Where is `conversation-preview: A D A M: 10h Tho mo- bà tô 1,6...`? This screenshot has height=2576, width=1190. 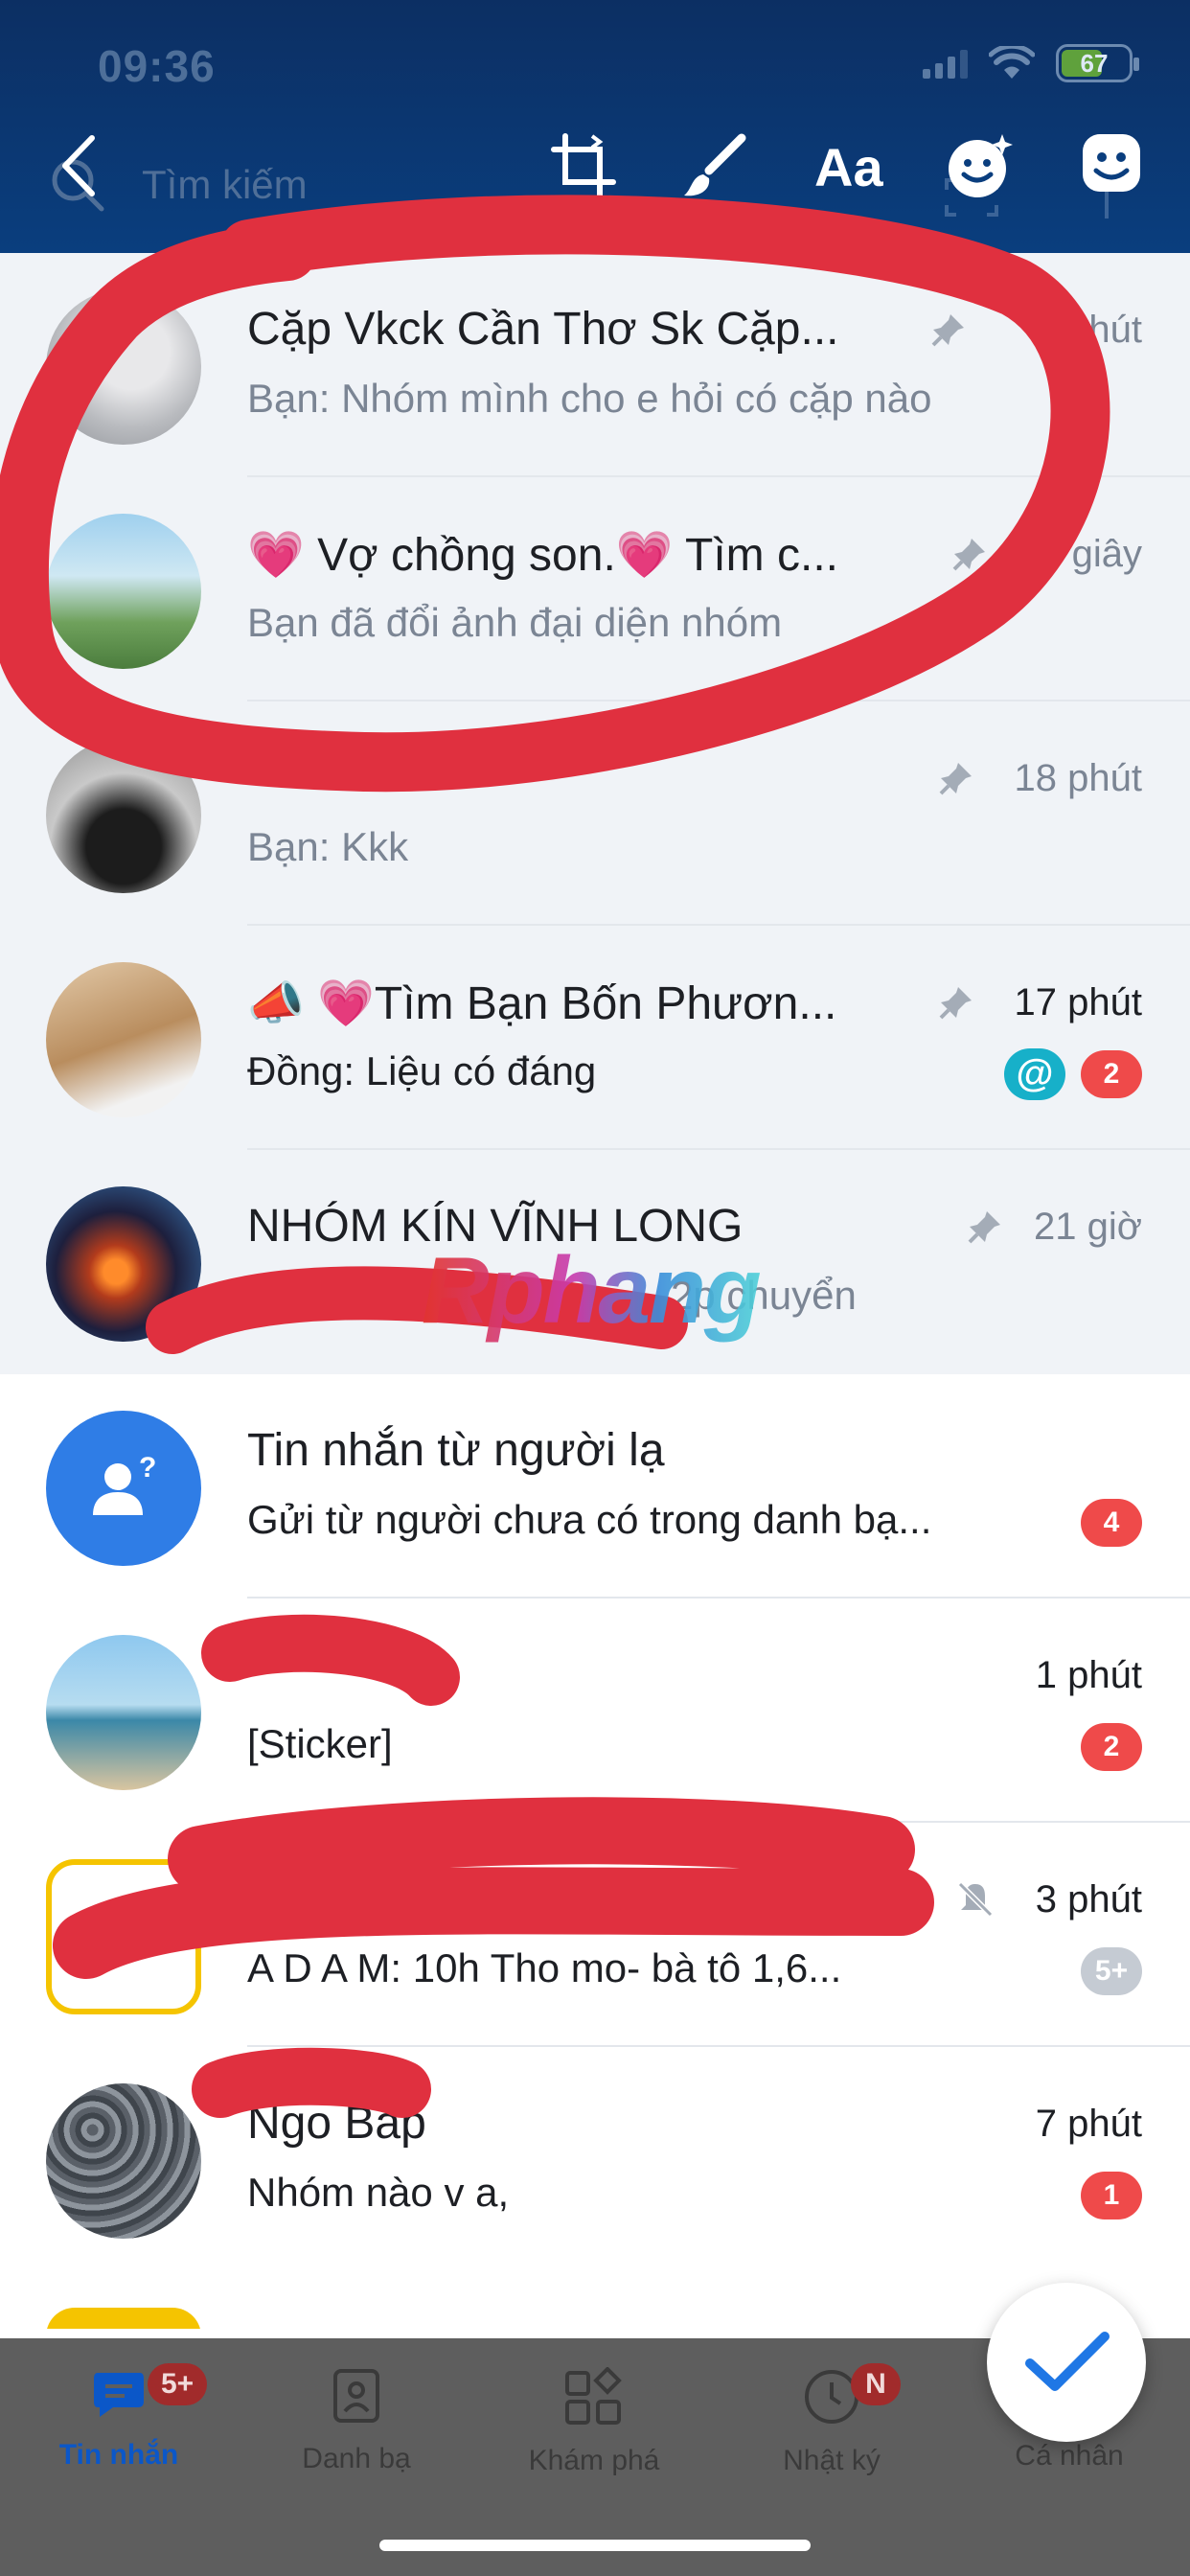
conversation-preview: A D A M: 10h Tho mo- bà tô 1,6... is located at coordinates (544, 1967).